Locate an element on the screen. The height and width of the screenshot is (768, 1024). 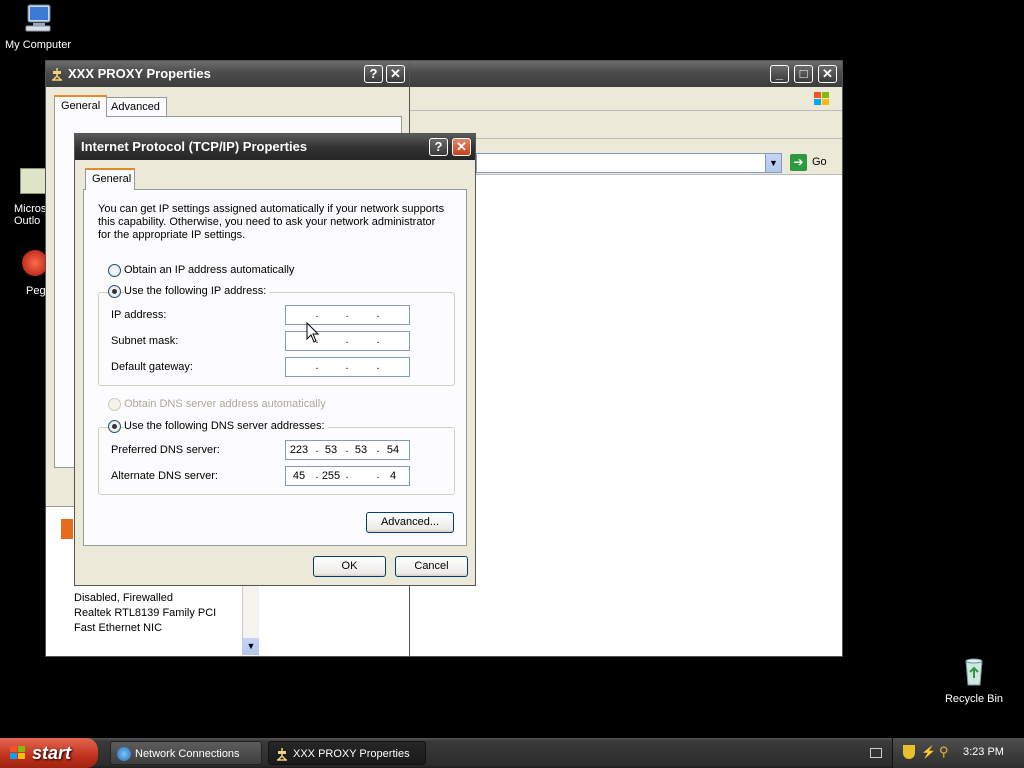
shield-icon is located at coordinates (909, 752).